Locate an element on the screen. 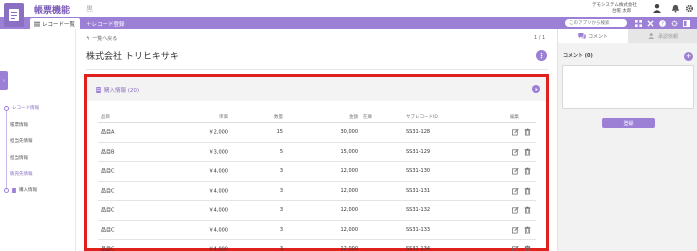  cell-subrecord-id: SS31-134 is located at coordinates (418, 248).